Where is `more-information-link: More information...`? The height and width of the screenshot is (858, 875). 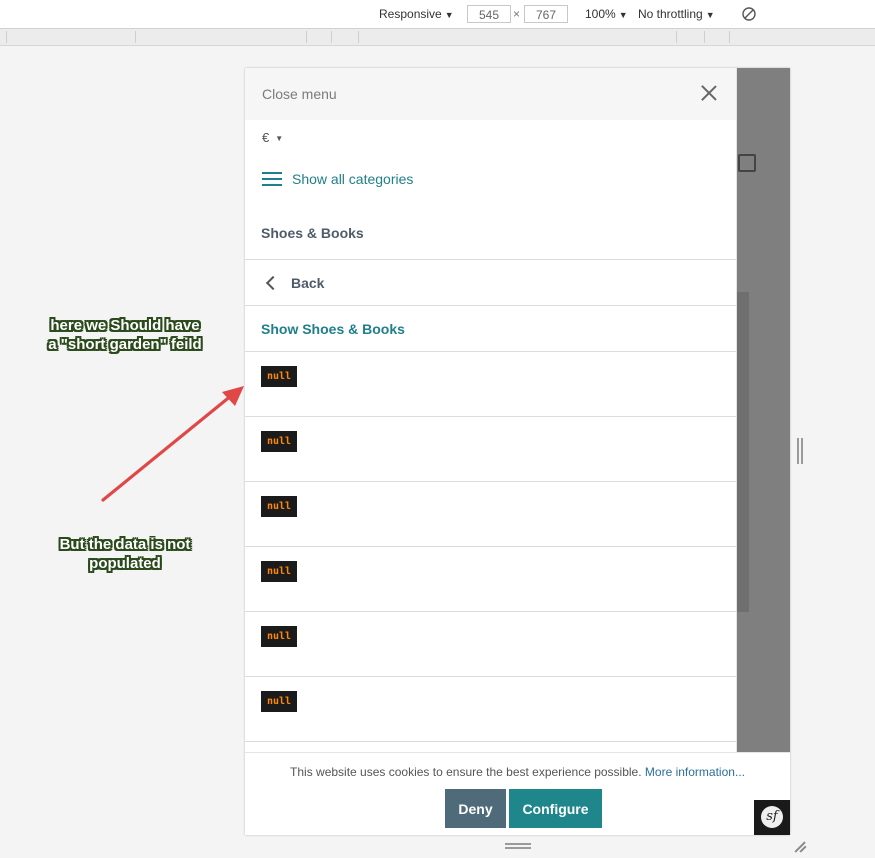 more-information-link: More information... is located at coordinates (695, 772).